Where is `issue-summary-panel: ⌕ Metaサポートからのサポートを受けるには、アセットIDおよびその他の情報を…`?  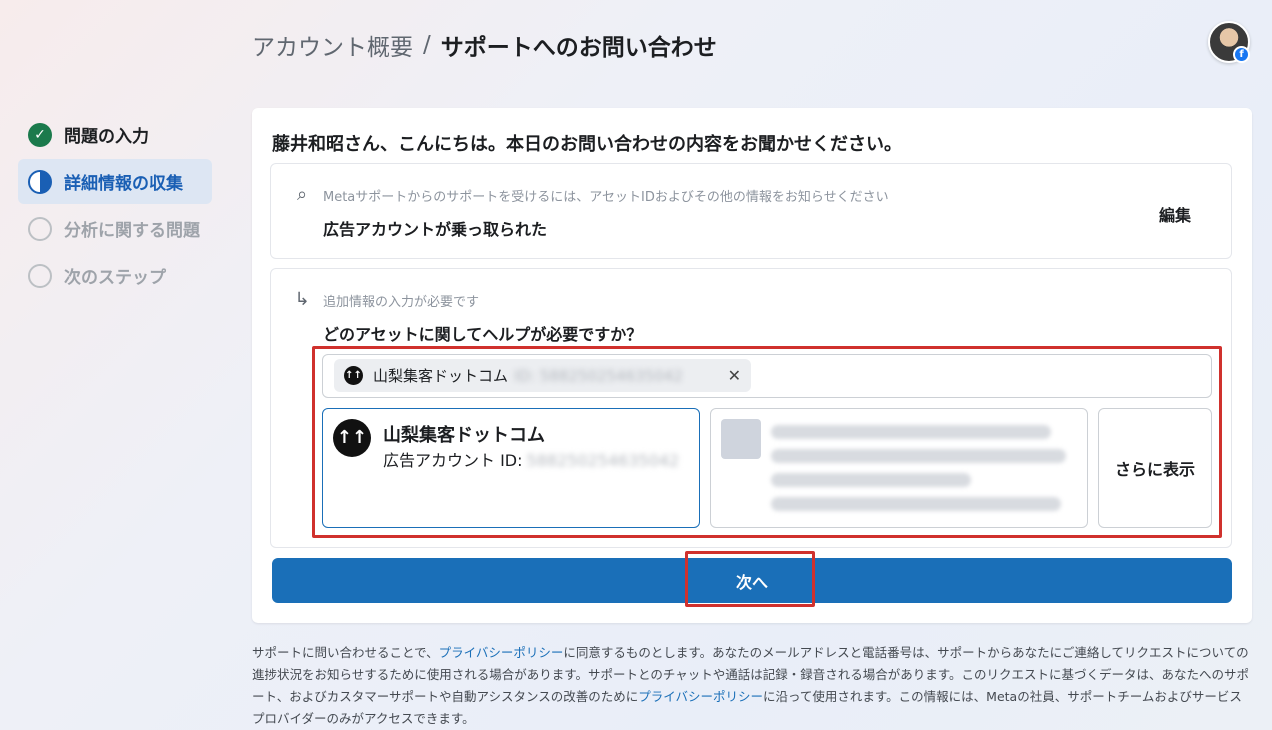
issue-summary-panel: ⌕ Metaサポートからのサポートを受けるには、アセットIDおよびその他の情報を… is located at coordinates (751, 211).